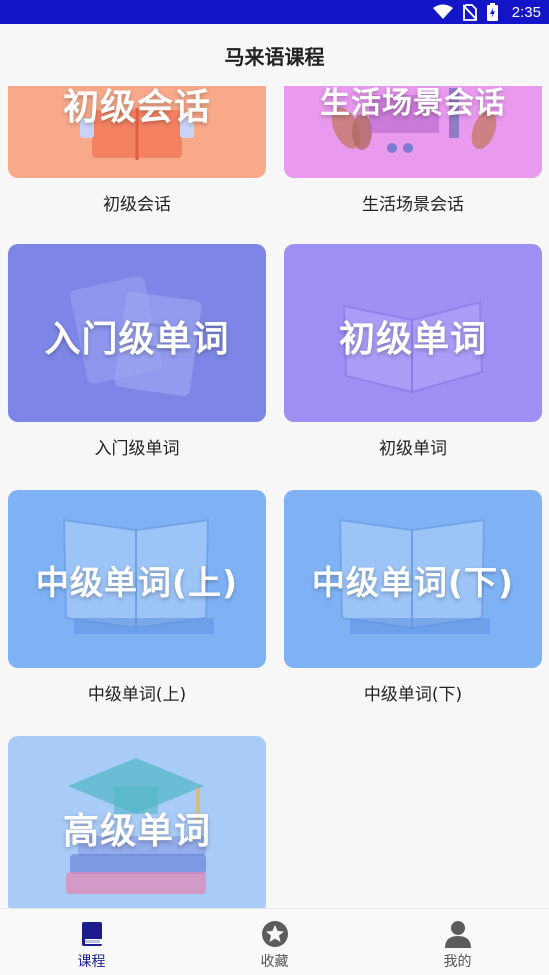  I want to click on course-label: 初级会话, so click(137, 205).